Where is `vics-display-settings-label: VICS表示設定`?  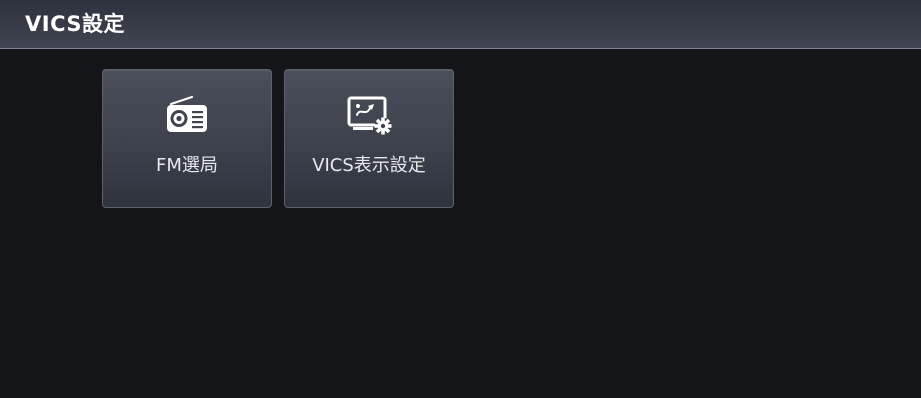 vics-display-settings-label: VICS表示設定 is located at coordinates (369, 165).